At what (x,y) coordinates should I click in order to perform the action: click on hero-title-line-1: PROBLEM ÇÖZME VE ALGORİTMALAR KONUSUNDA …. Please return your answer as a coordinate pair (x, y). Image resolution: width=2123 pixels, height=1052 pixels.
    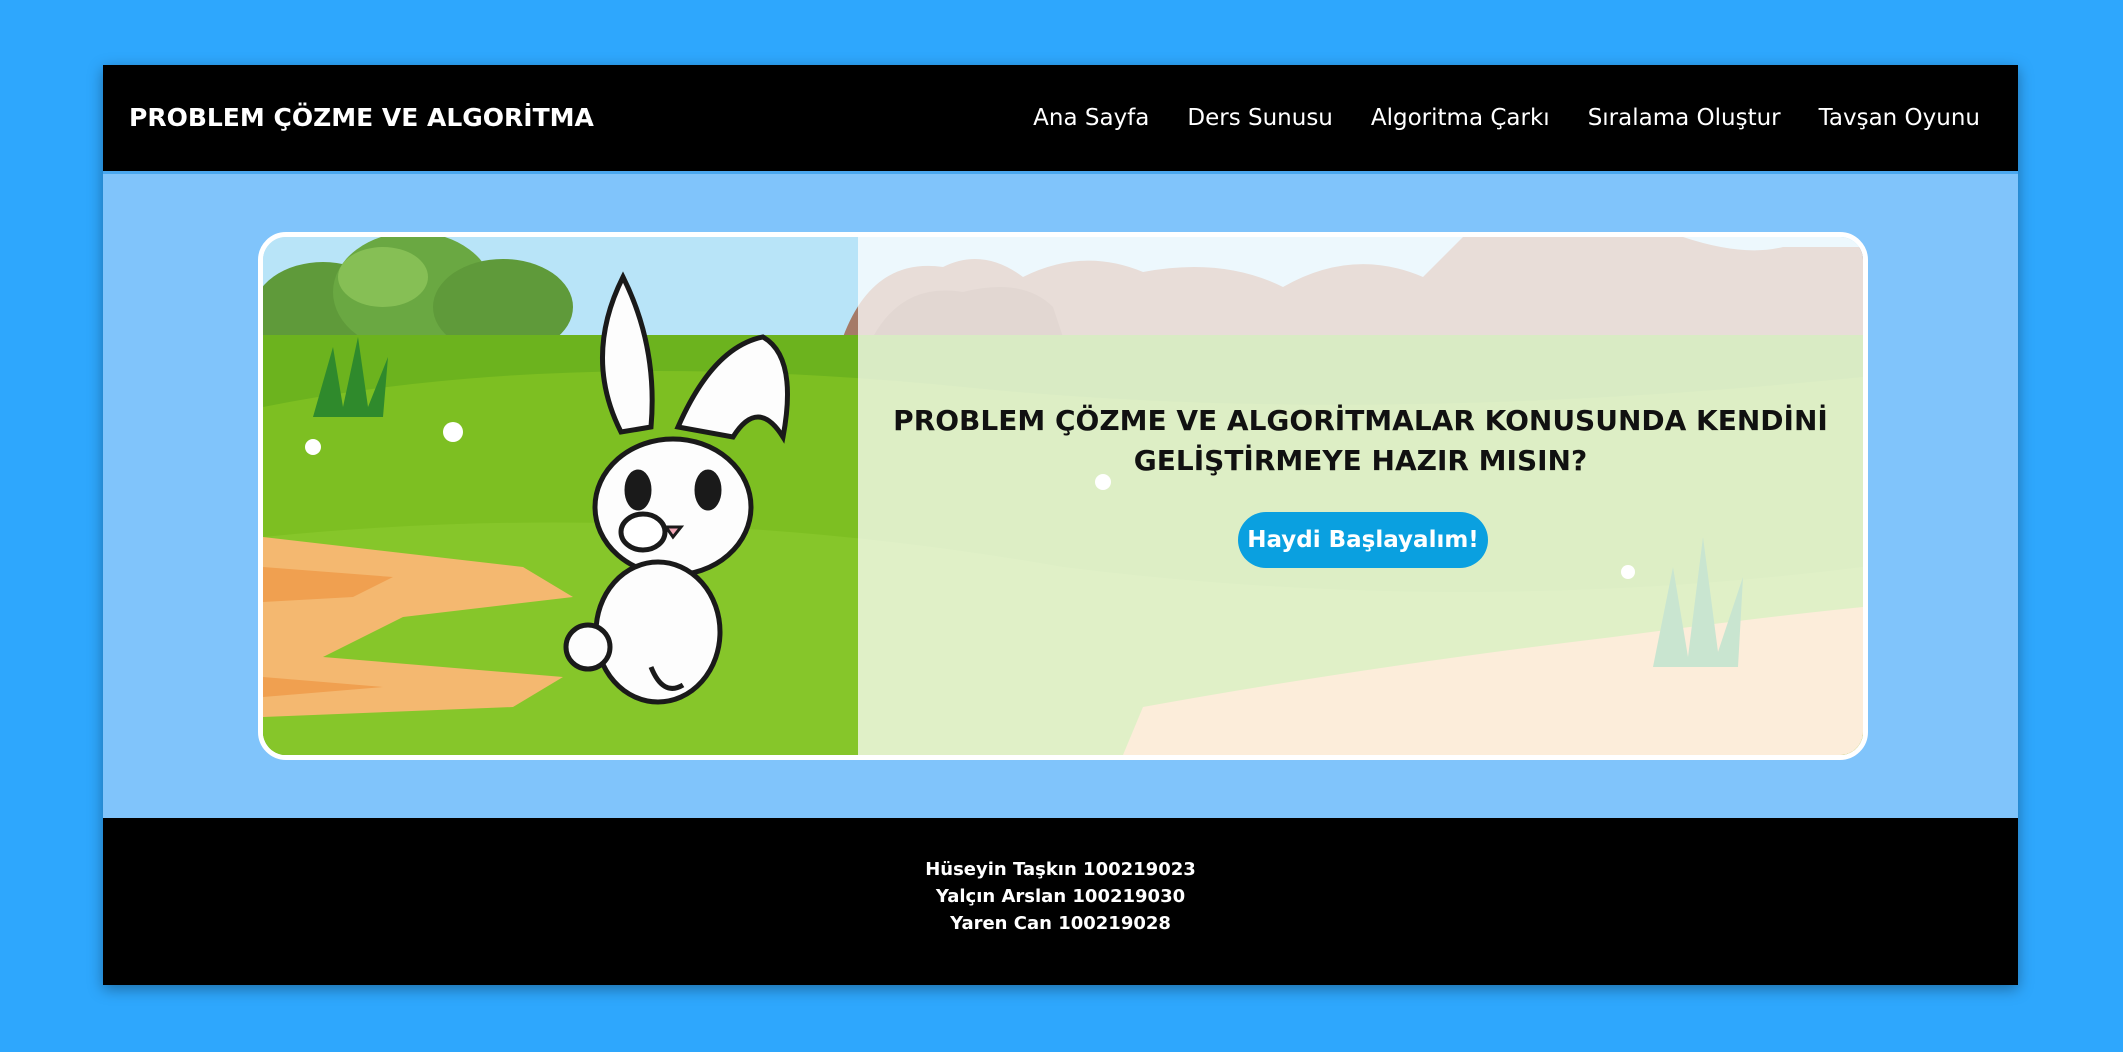
    Looking at the image, I should click on (1360, 420).